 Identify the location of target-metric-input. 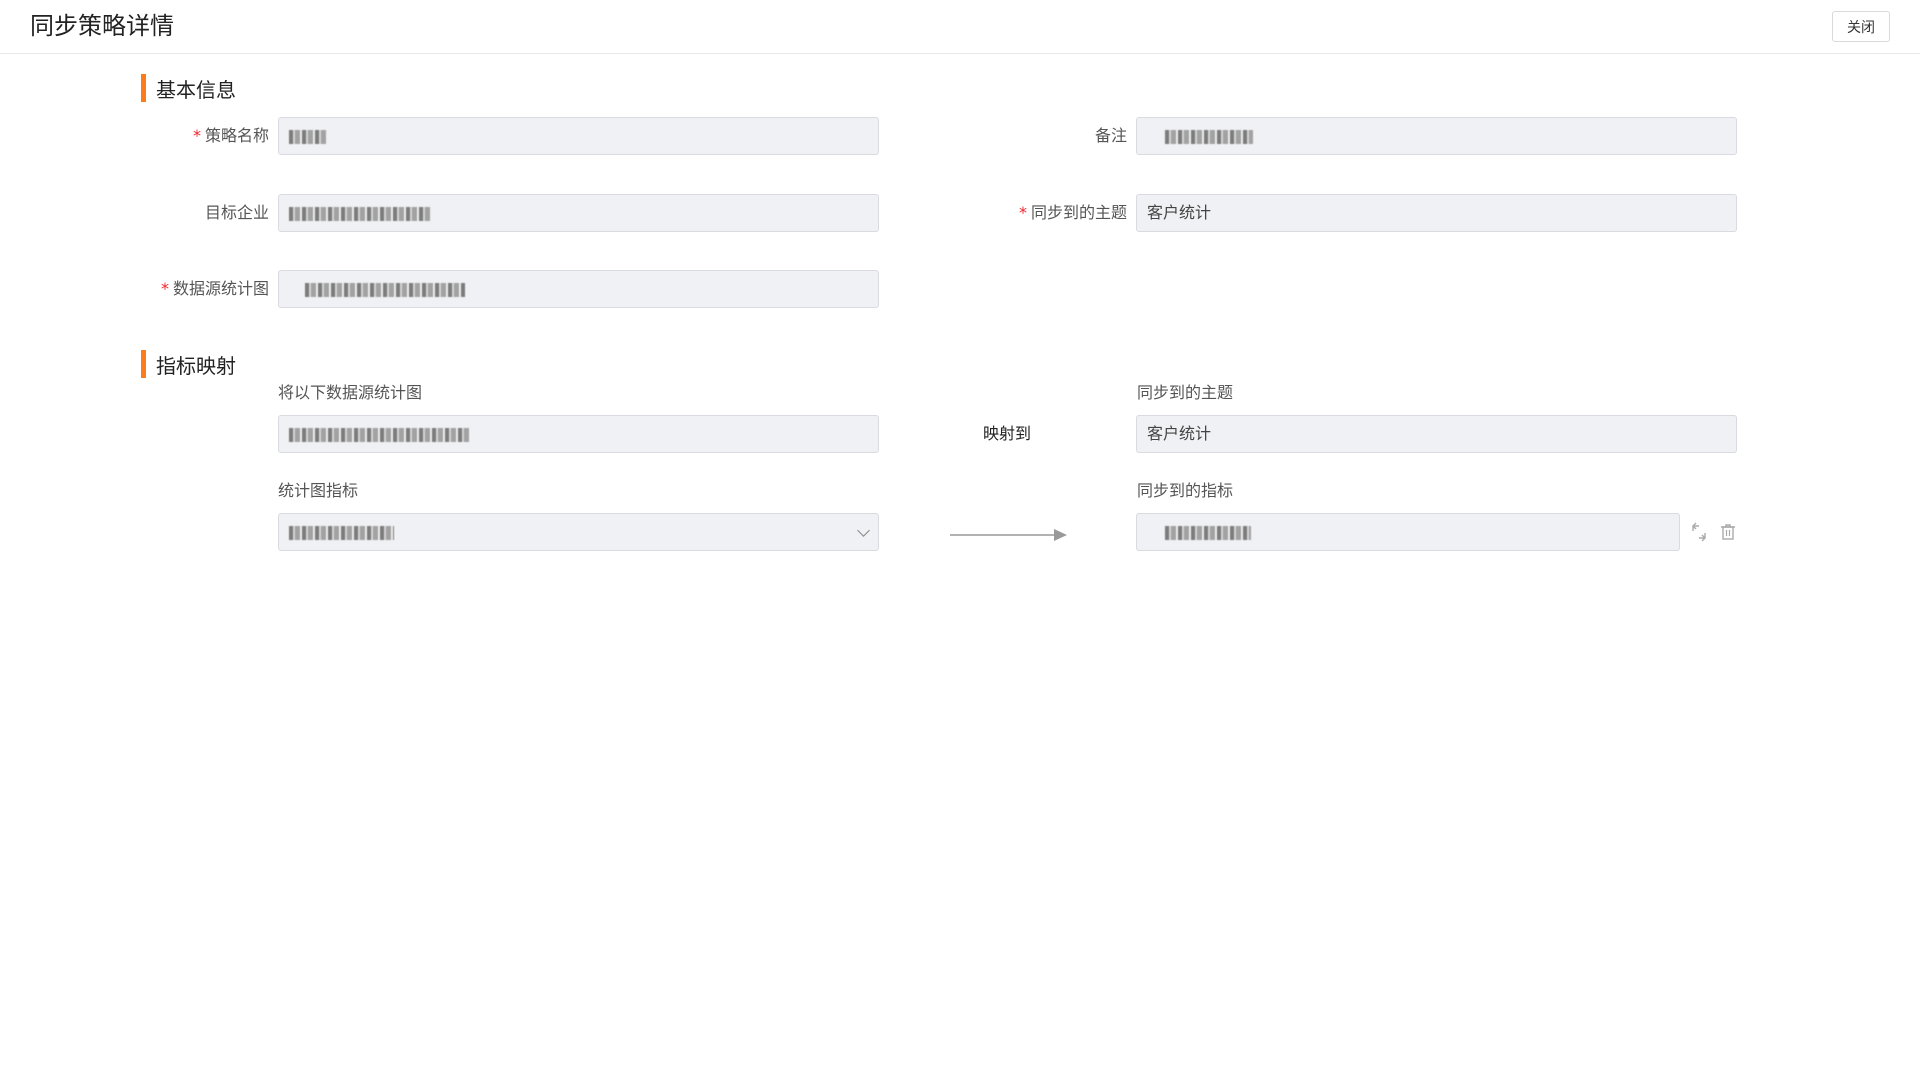
(1408, 532).